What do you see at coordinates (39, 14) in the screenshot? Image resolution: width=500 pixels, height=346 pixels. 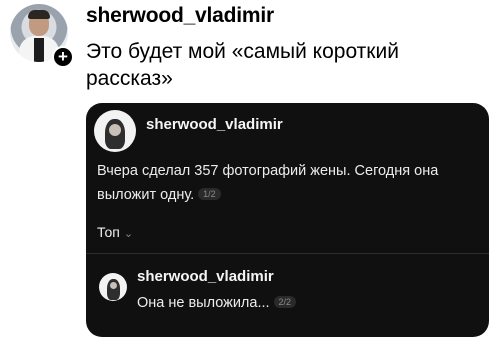 I see `avatar-hair-shape` at bounding box center [39, 14].